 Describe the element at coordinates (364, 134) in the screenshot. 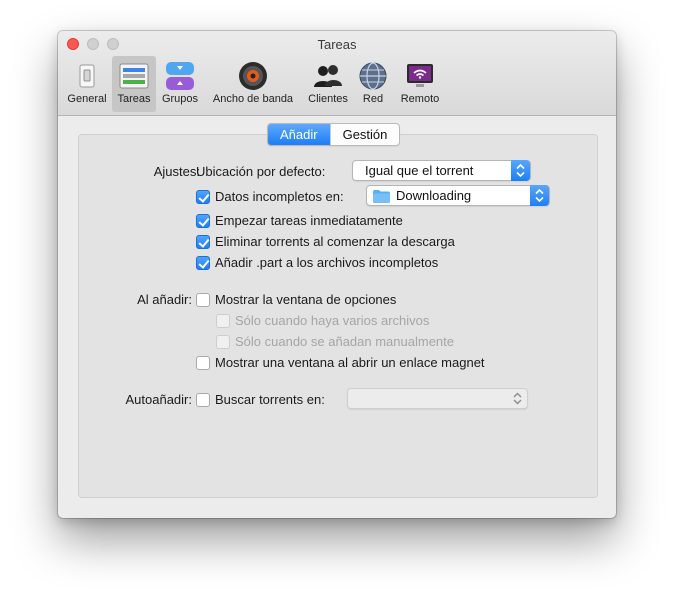

I see `tab-gestion: Gestión` at that location.